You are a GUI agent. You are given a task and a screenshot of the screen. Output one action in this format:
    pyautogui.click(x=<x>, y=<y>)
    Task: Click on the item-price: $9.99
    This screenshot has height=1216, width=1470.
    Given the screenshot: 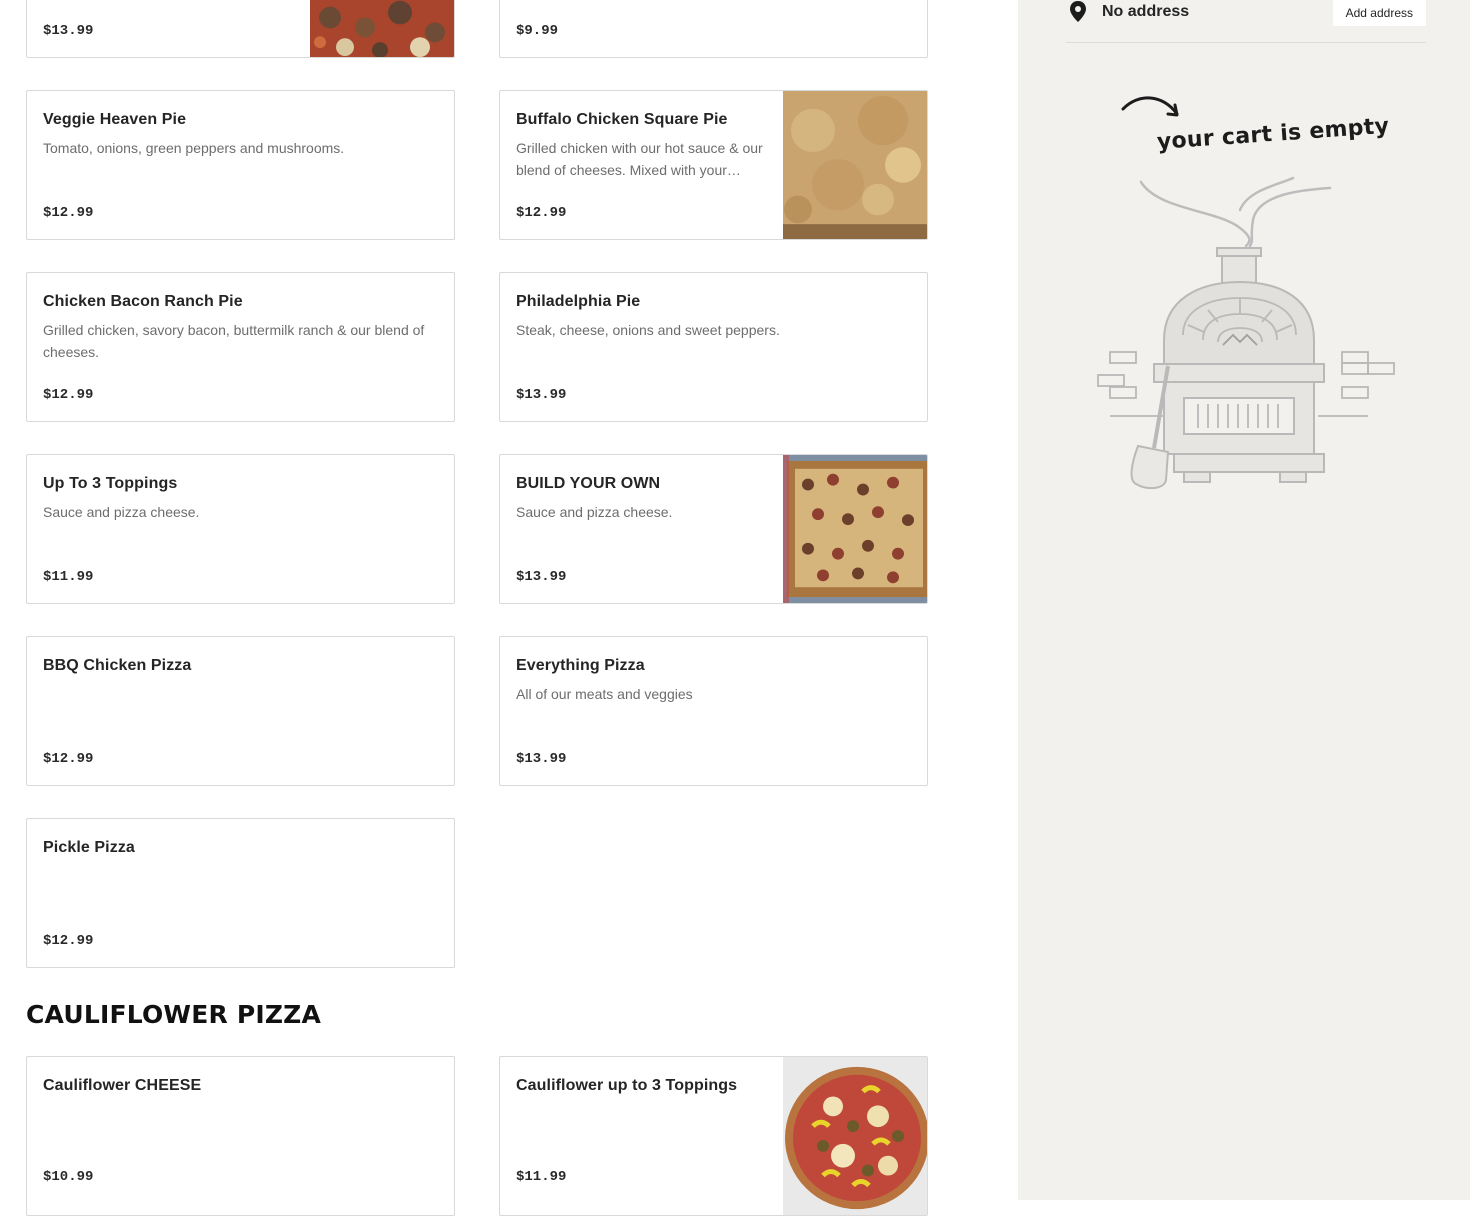 What is the action you would take?
    pyautogui.click(x=537, y=31)
    